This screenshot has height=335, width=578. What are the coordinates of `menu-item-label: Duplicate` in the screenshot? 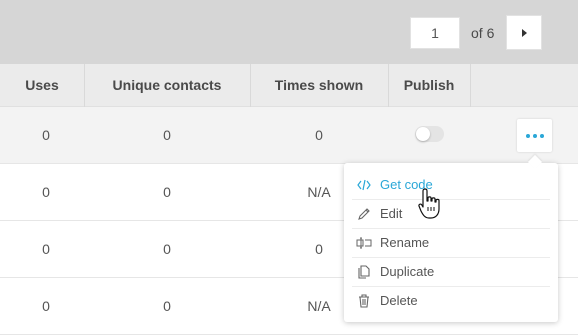 It's located at (407, 271).